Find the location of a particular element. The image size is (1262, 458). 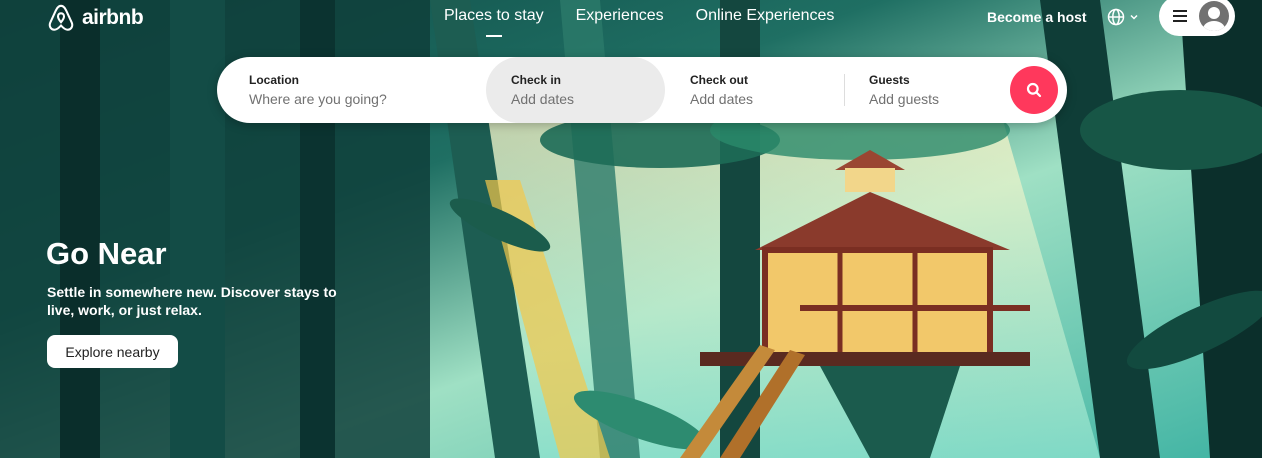

check-in-field: Check in Add dates is located at coordinates (575, 90).